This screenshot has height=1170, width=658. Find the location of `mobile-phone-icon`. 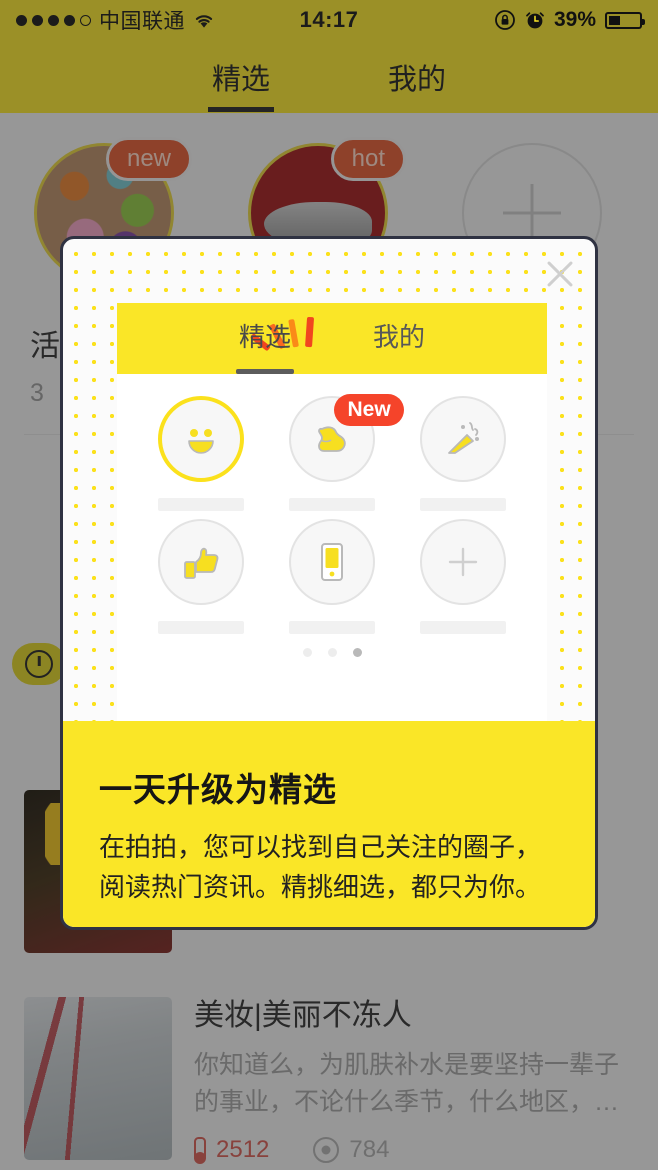

mobile-phone-icon is located at coordinates (331, 562).